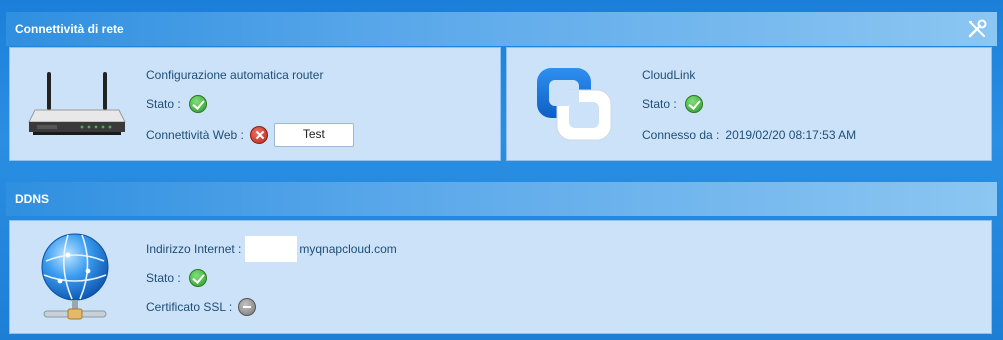 The height and width of the screenshot is (340, 1003). What do you see at coordinates (77, 104) in the screenshot?
I see `router-image` at bounding box center [77, 104].